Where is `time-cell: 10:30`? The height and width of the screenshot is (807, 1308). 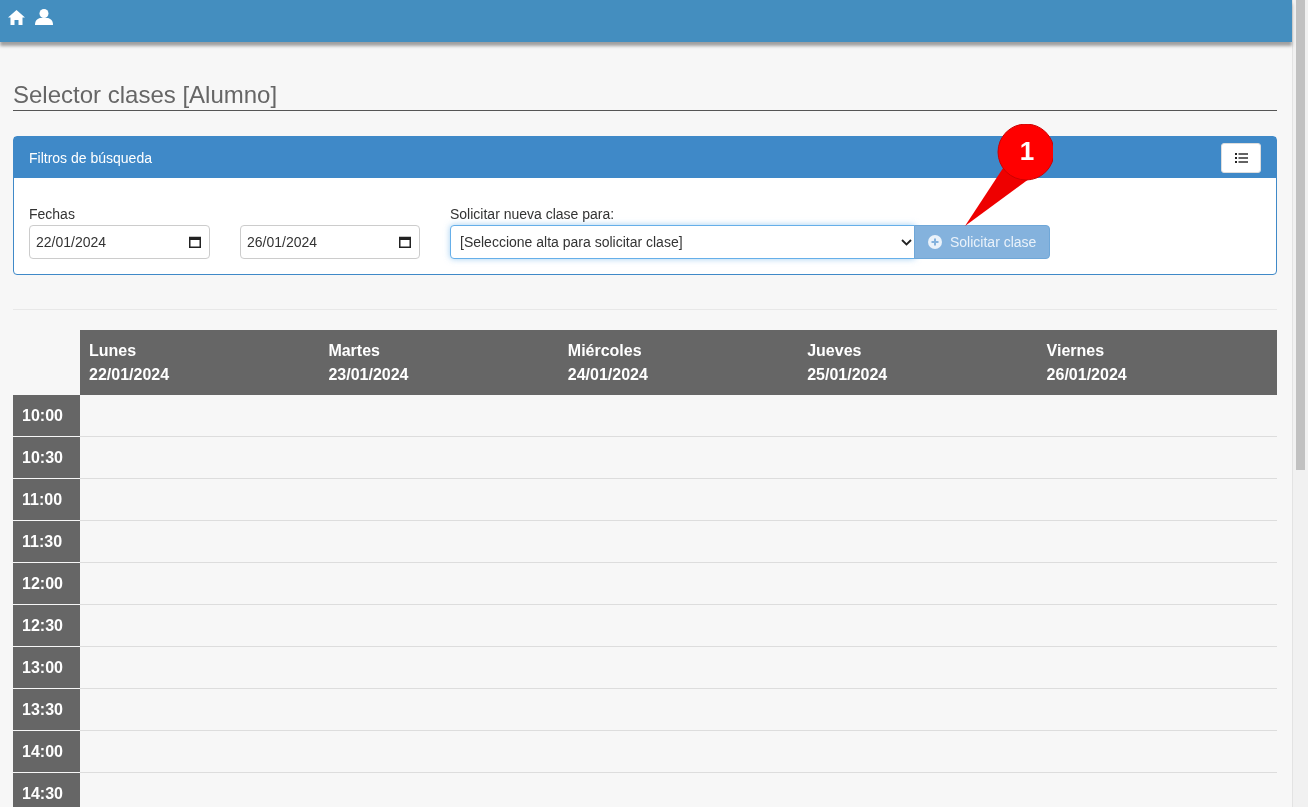
time-cell: 10:30 is located at coordinates (46, 458).